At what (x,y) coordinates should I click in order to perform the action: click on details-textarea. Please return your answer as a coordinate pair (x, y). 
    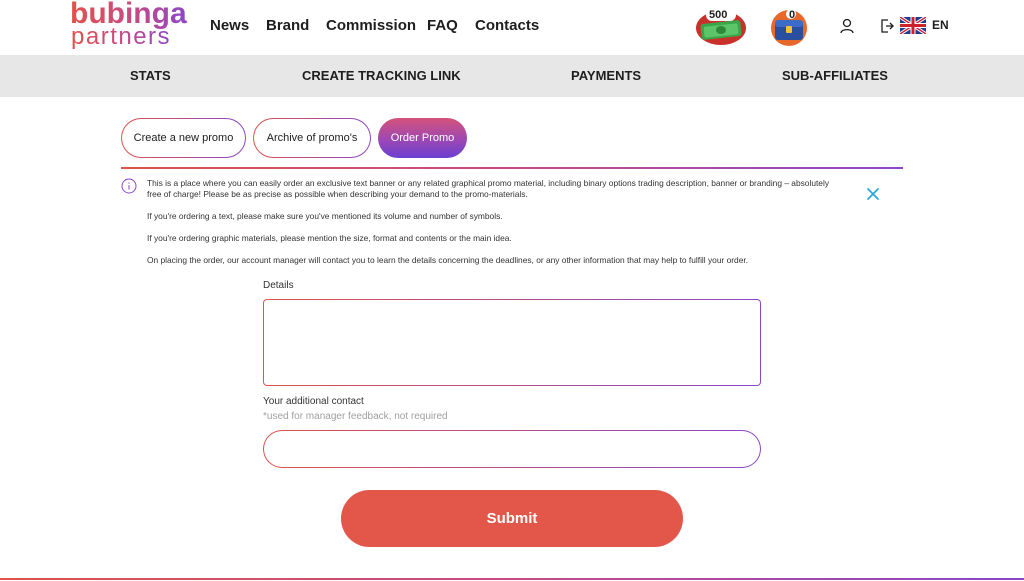
    Looking at the image, I should click on (512, 342).